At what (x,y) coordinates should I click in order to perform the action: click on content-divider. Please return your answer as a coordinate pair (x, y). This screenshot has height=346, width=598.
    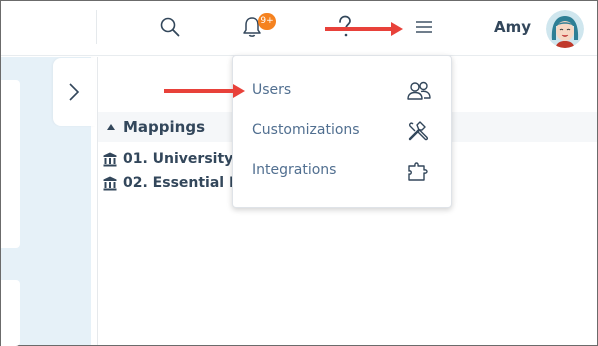
    Looking at the image, I should click on (97, 201).